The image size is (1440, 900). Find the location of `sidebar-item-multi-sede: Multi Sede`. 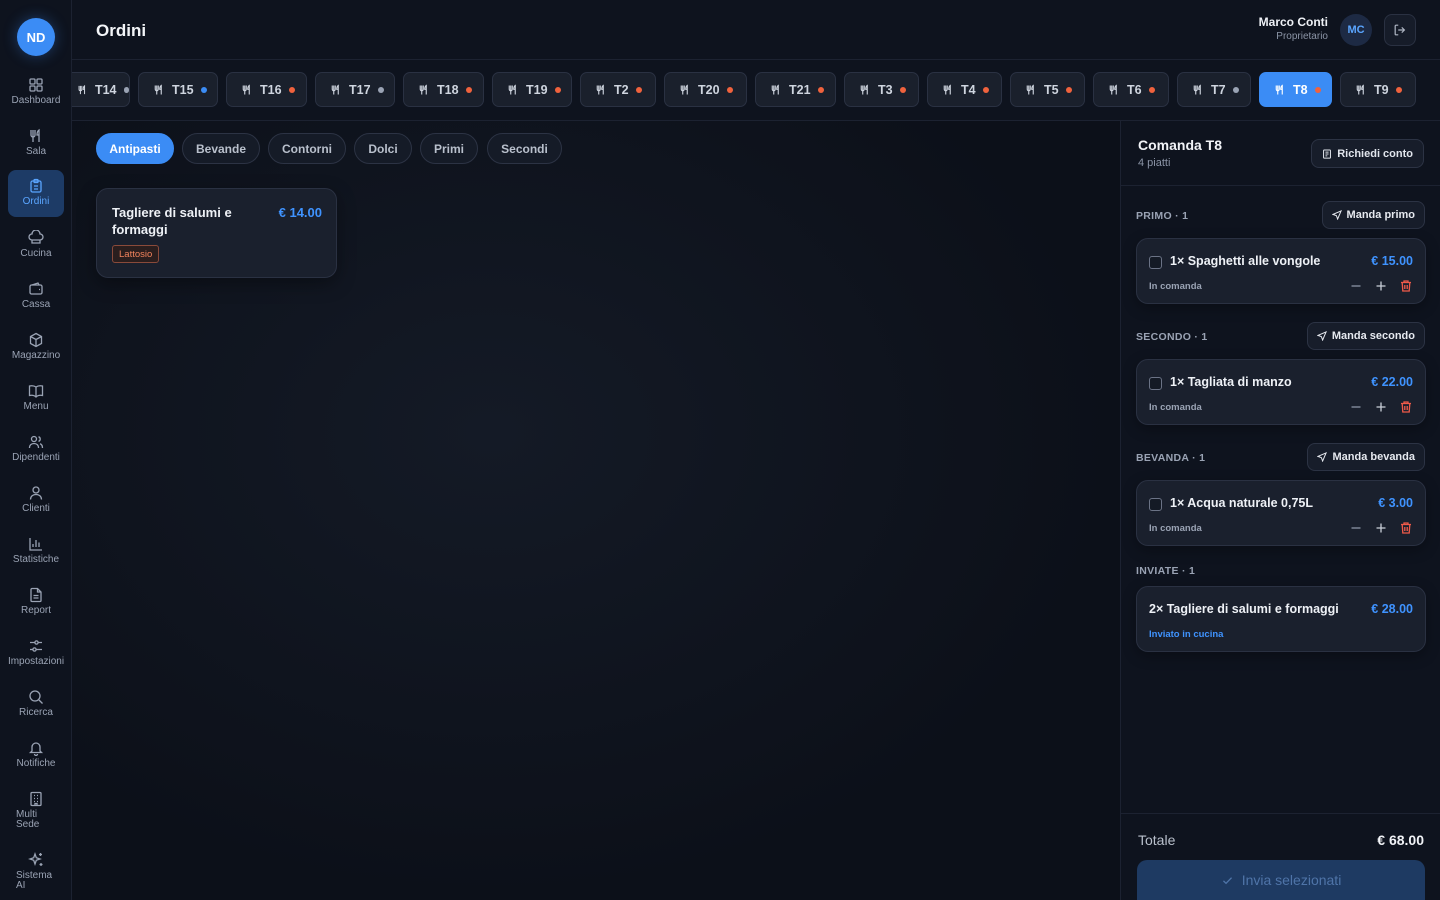

sidebar-item-multi-sede: Multi Sede is located at coordinates (36, 809).